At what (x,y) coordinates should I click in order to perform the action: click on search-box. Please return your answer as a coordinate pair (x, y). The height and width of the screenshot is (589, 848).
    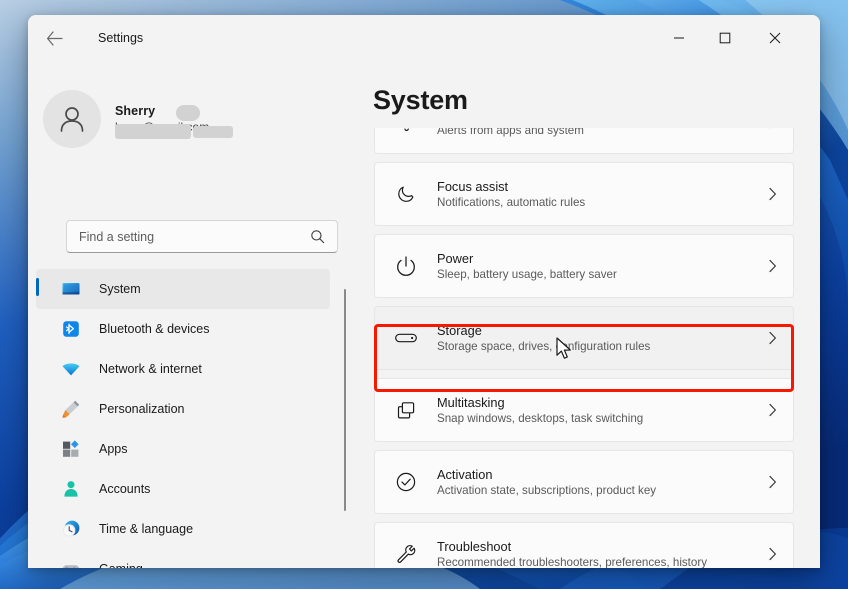
    Looking at the image, I should click on (202, 236).